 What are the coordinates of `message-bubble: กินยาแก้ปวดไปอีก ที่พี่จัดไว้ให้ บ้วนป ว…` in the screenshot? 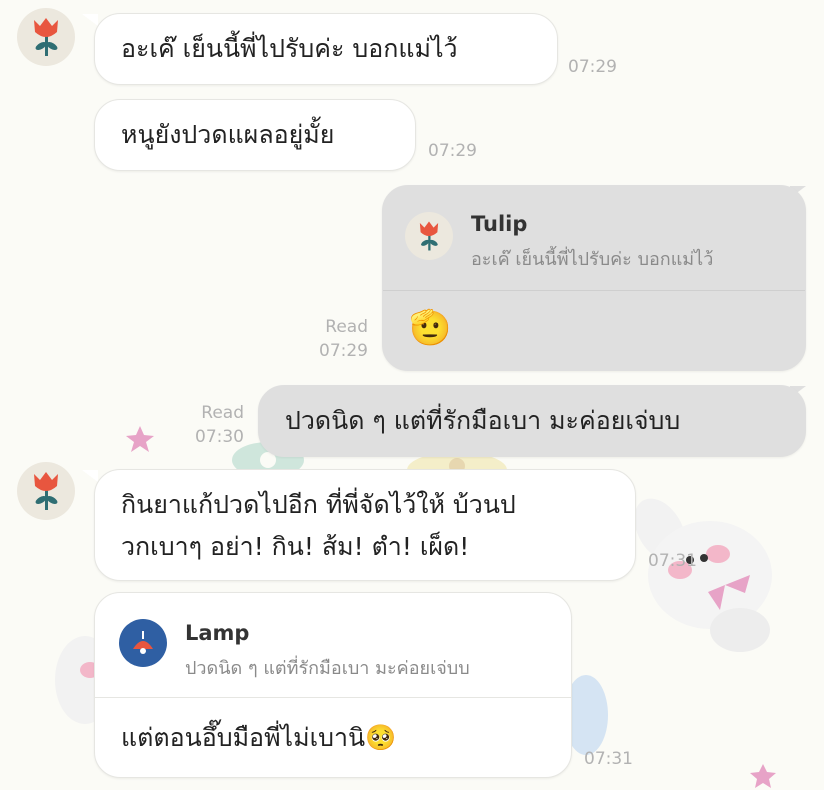 It's located at (365, 525).